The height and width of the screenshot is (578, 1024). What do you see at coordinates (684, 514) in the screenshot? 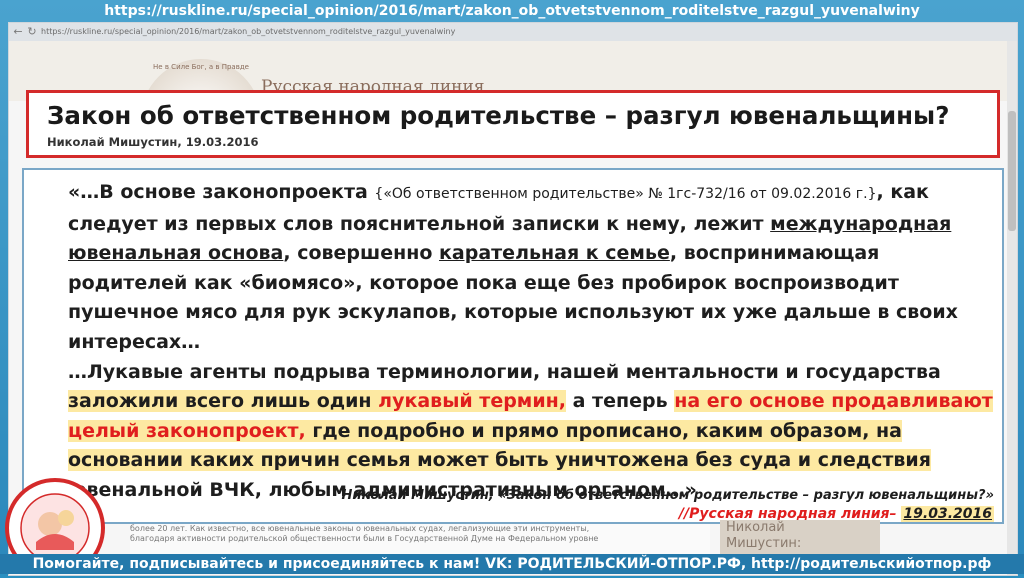
I see `source-prefix: //` at bounding box center [684, 514].